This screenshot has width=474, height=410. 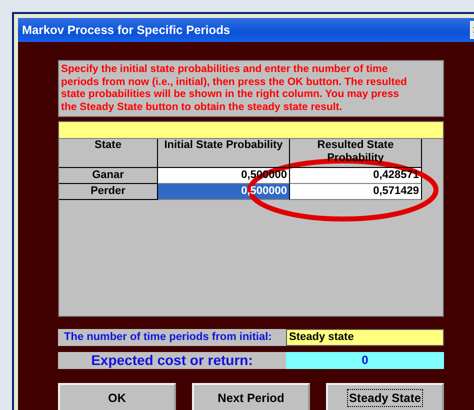 I want to click on dialog-button: Next Period, so click(x=251, y=396).